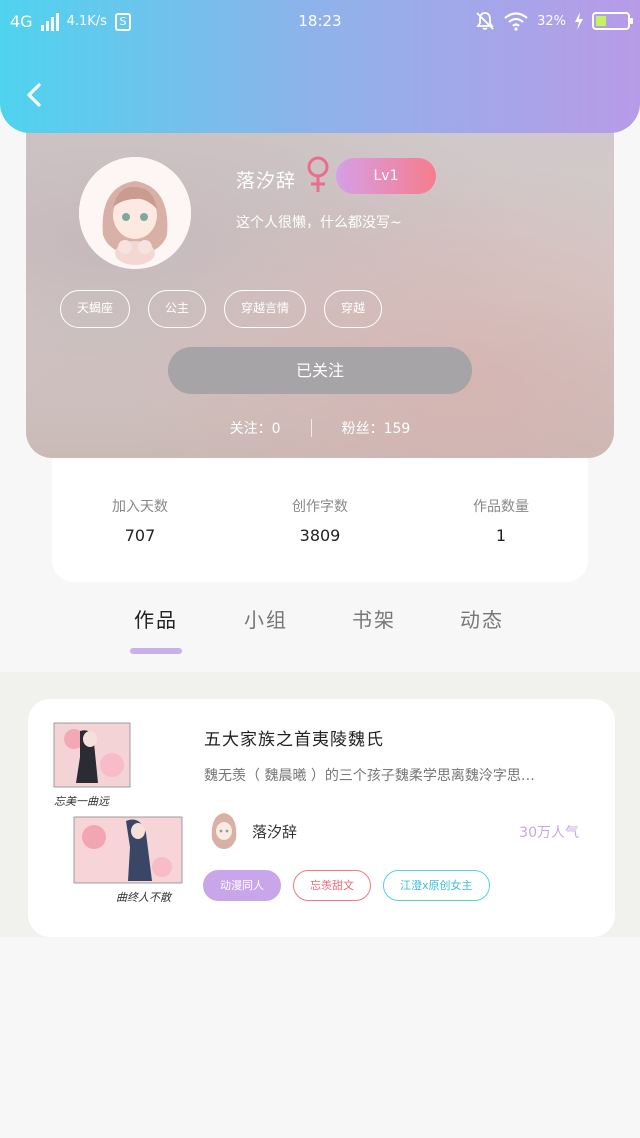 The image size is (640, 1138). Describe the element at coordinates (501, 535) in the screenshot. I see `stat-value: 1` at that location.